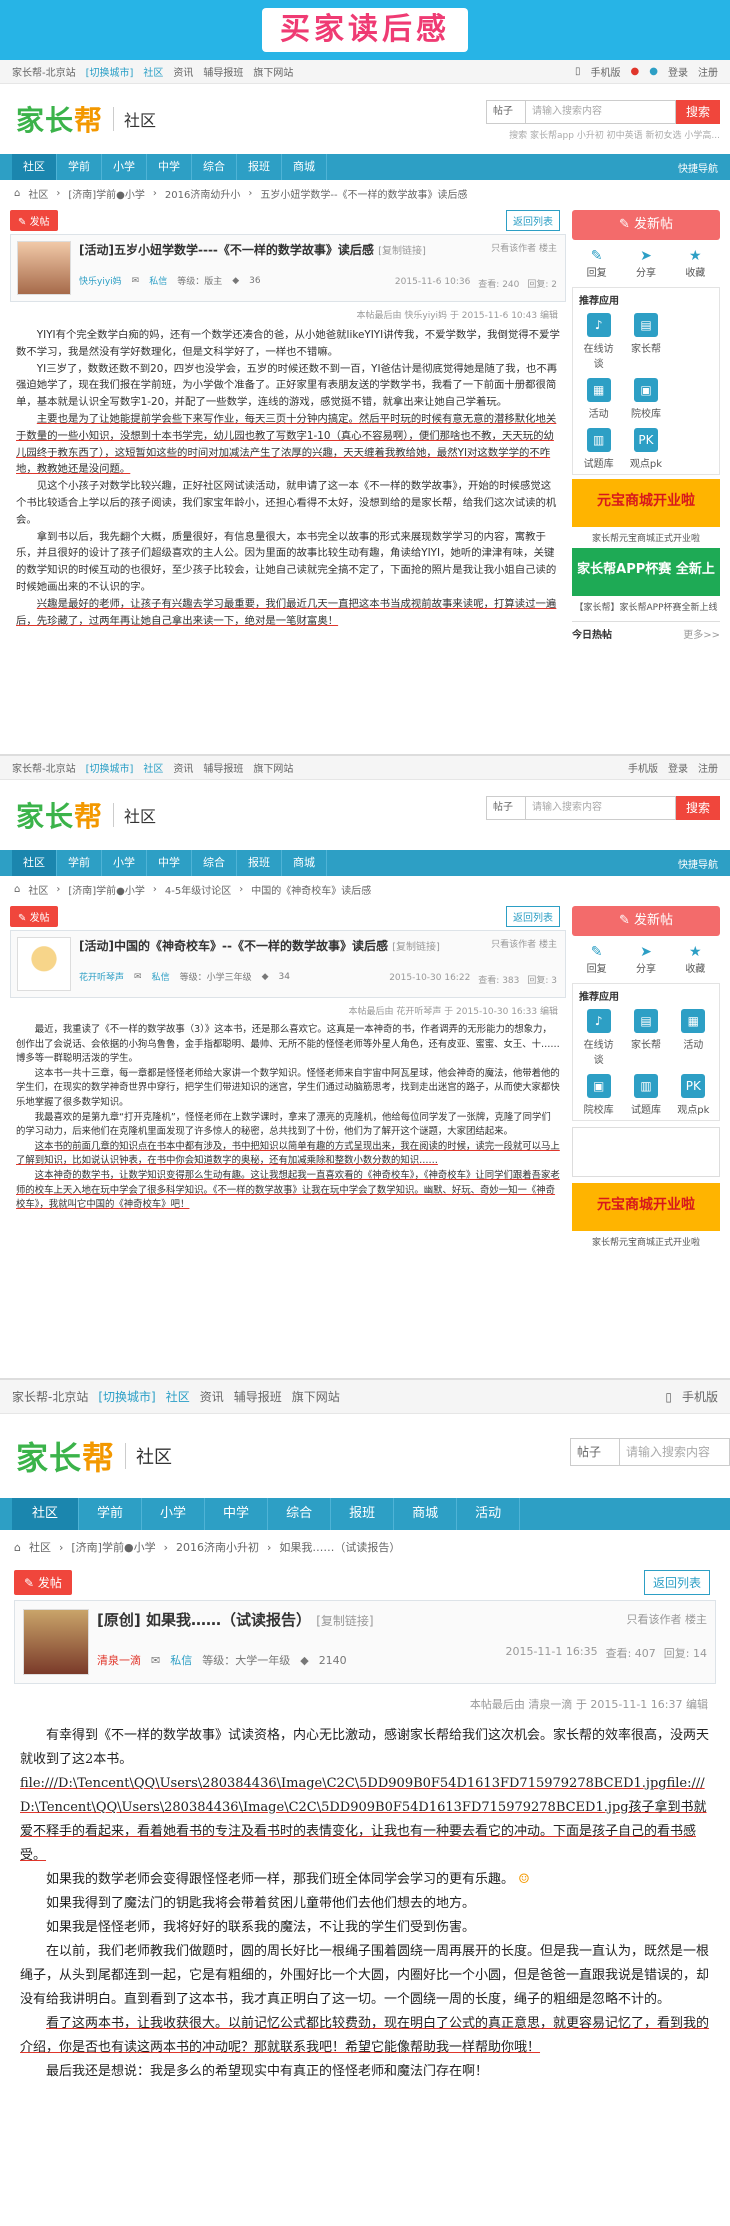 This screenshot has width=730, height=2226. I want to click on nav-activity: 活动, so click(489, 1514).